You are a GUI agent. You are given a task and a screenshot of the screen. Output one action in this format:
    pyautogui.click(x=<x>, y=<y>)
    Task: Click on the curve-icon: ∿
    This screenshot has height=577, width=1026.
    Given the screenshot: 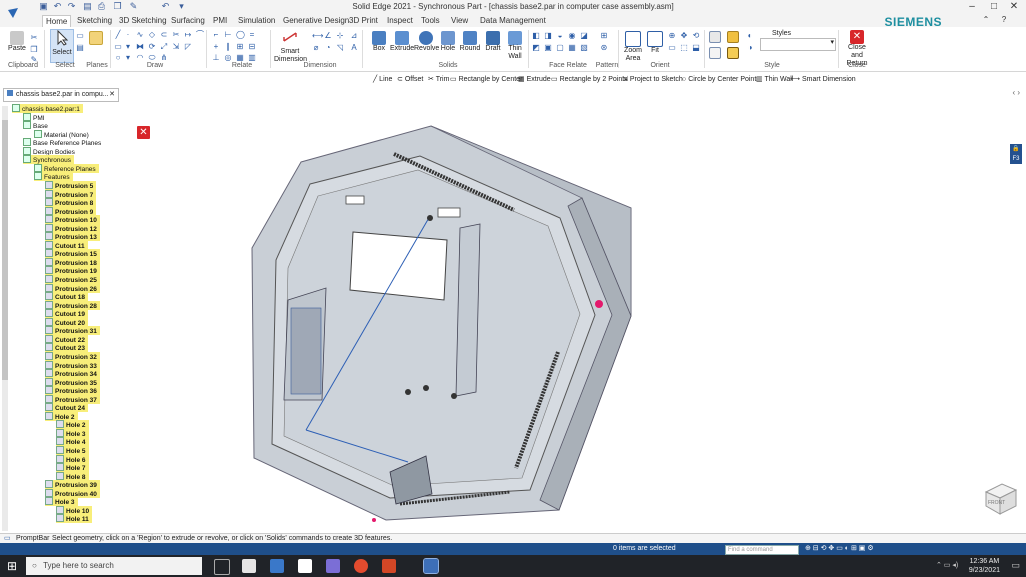 What is the action you would take?
    pyautogui.click(x=140, y=35)
    